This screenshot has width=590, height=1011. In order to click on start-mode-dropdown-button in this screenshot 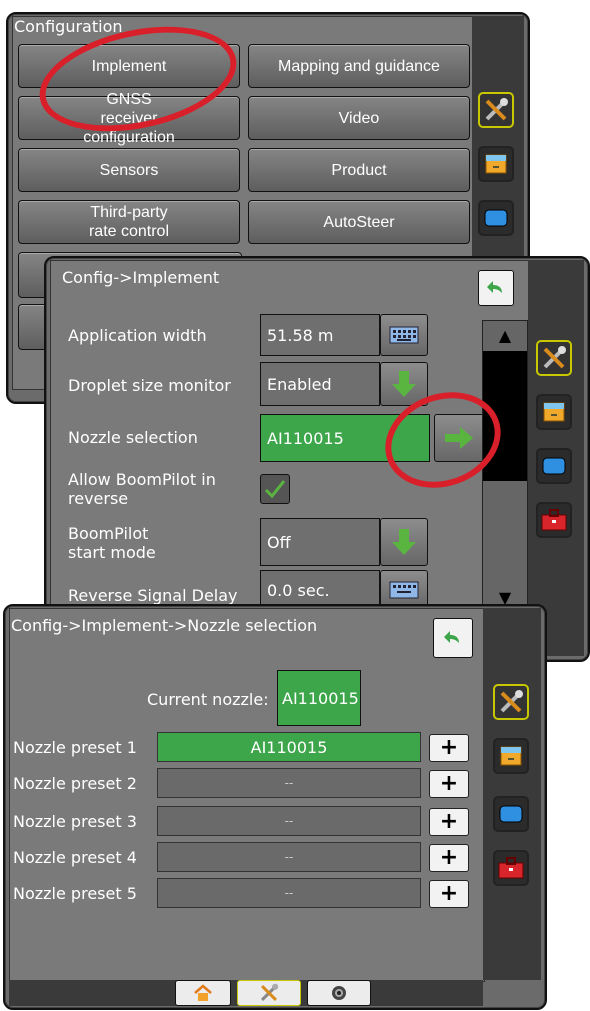, I will do `click(404, 542)`.